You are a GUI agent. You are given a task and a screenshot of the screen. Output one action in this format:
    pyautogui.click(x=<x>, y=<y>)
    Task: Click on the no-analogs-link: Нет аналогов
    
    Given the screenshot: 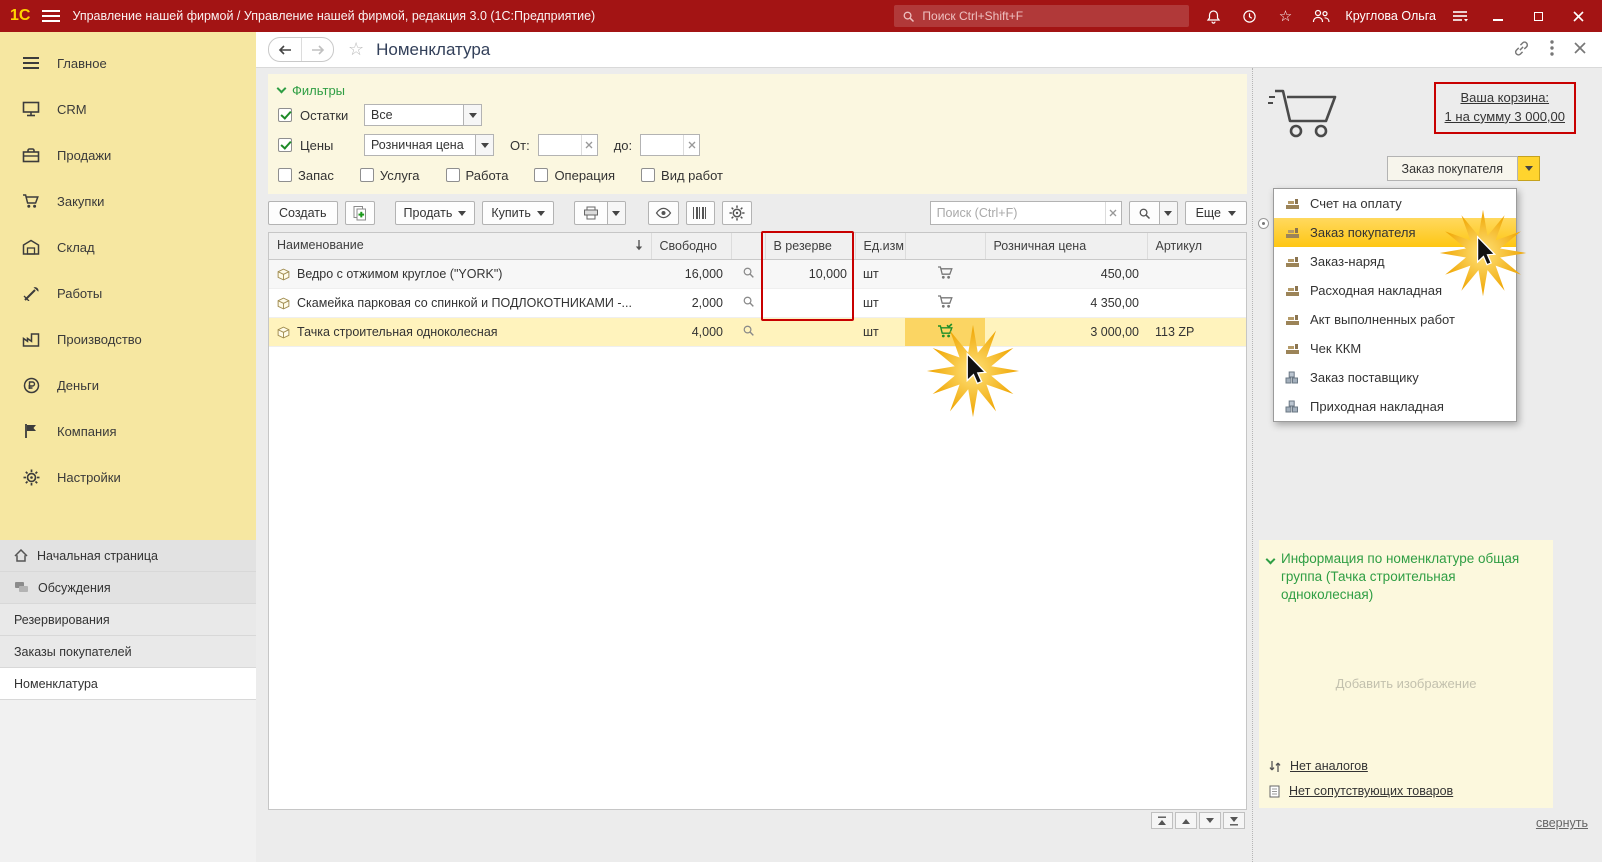 What is the action you would take?
    pyautogui.click(x=1361, y=766)
    